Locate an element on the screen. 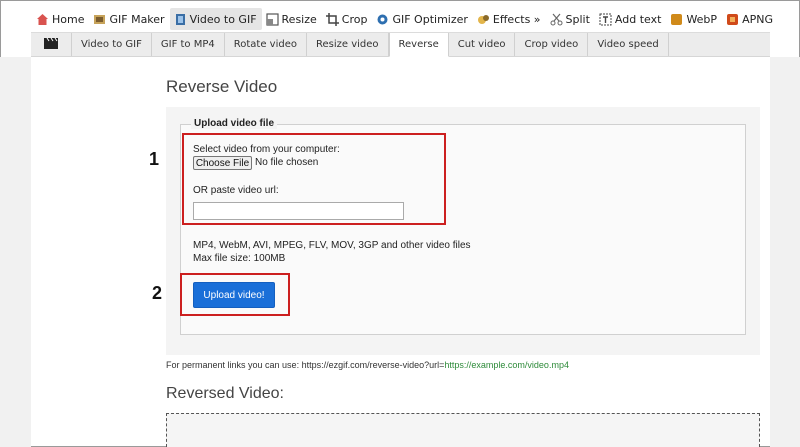 This screenshot has width=800, height=447. reversed-video-output-area is located at coordinates (463, 430).